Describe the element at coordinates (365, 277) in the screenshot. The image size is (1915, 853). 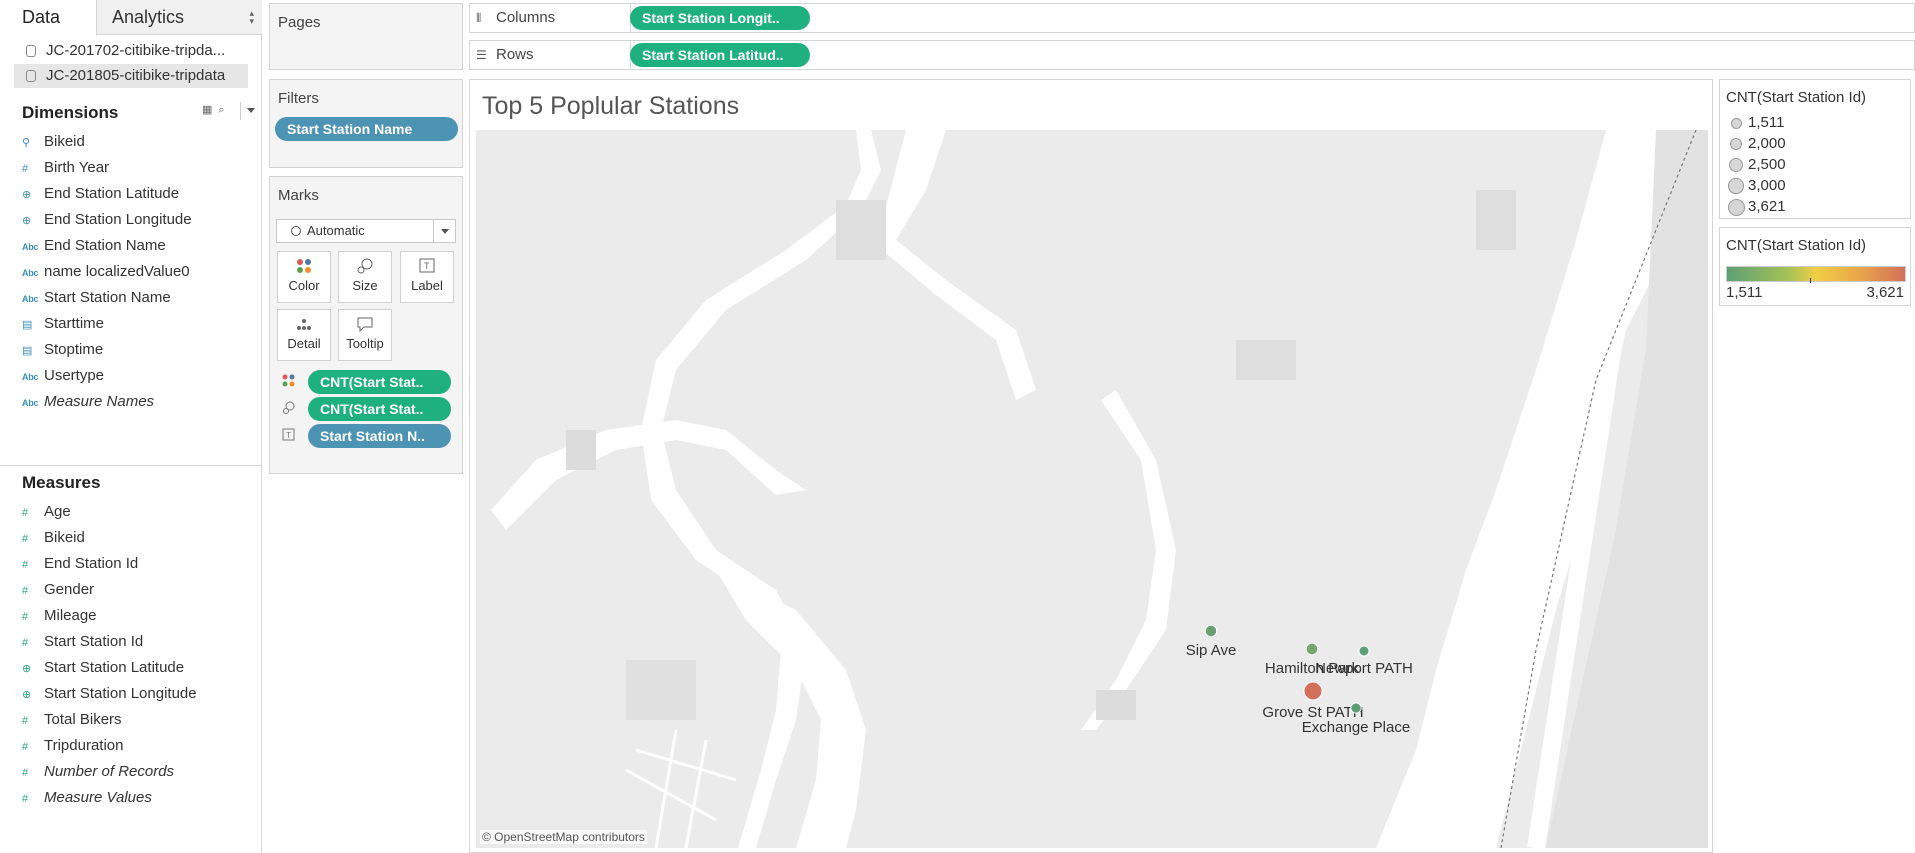
I see `size-button: Size` at that location.